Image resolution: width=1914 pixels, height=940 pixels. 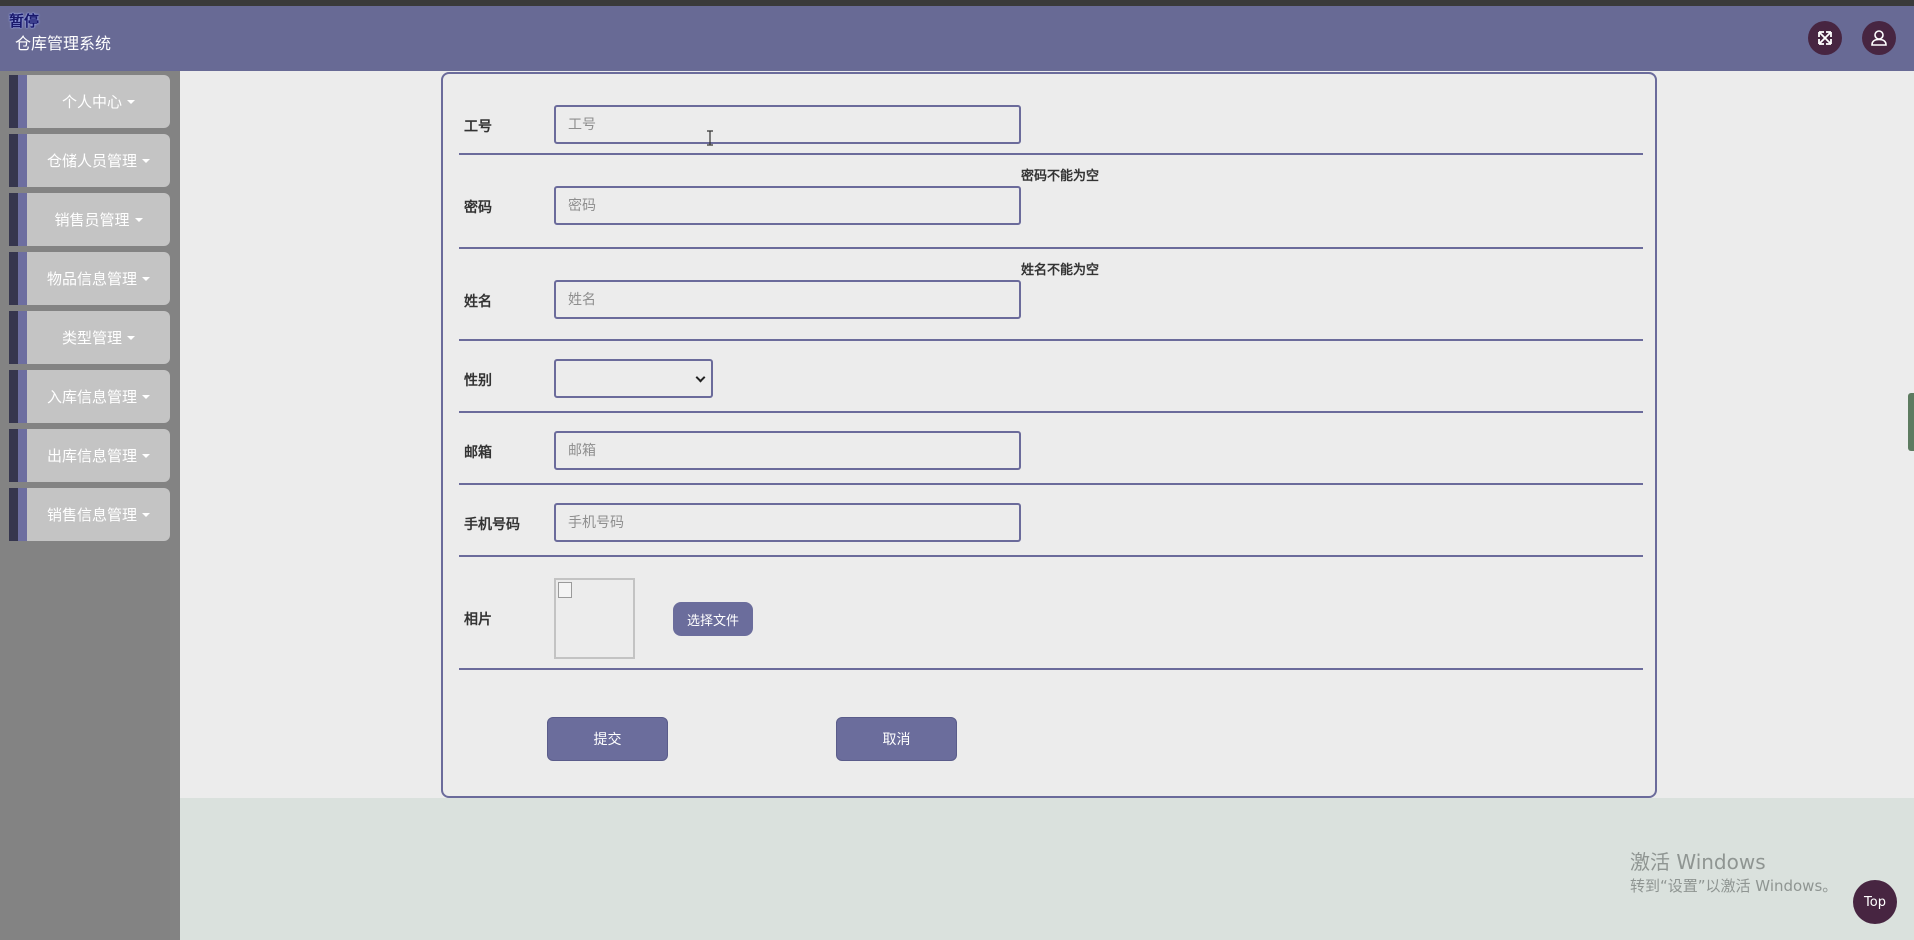 I want to click on fullscreen-icon, so click(x=1825, y=38).